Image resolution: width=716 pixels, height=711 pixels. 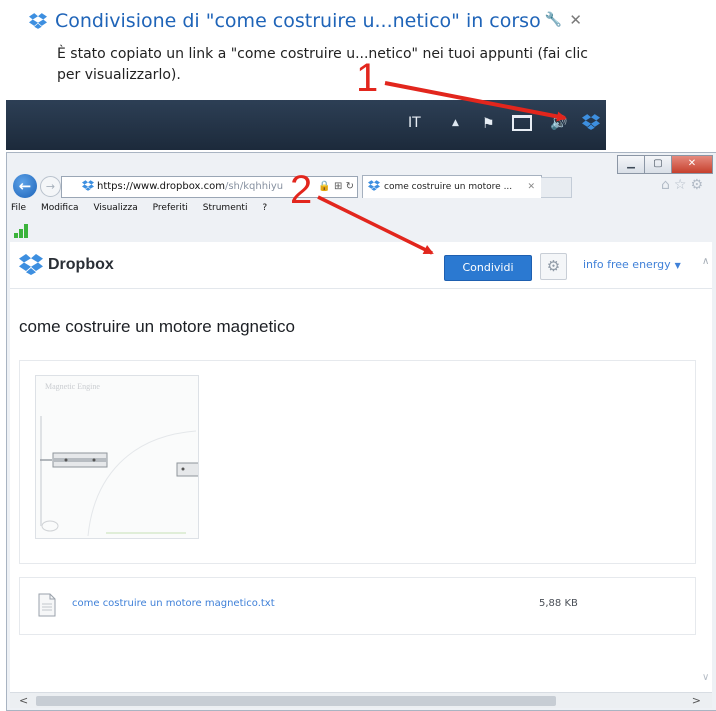 What do you see at coordinates (119, 476) in the screenshot?
I see `magnet-diagram-image` at bounding box center [119, 476].